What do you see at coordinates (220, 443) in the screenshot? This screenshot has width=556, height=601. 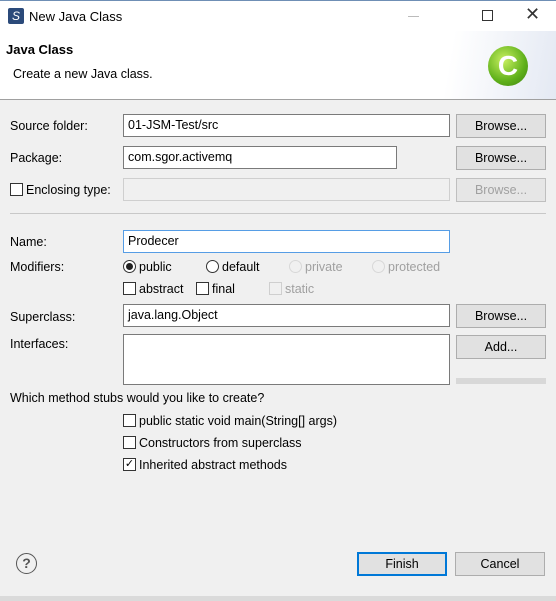 I see `constructors-label: Constructors from superclass` at bounding box center [220, 443].